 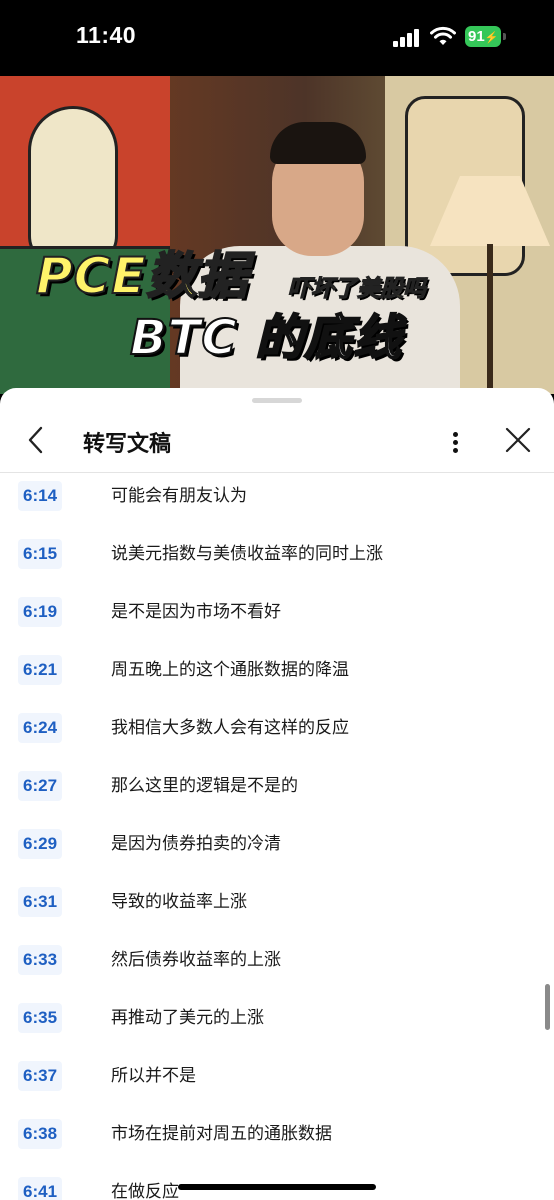 I want to click on back-button, so click(x=37, y=440).